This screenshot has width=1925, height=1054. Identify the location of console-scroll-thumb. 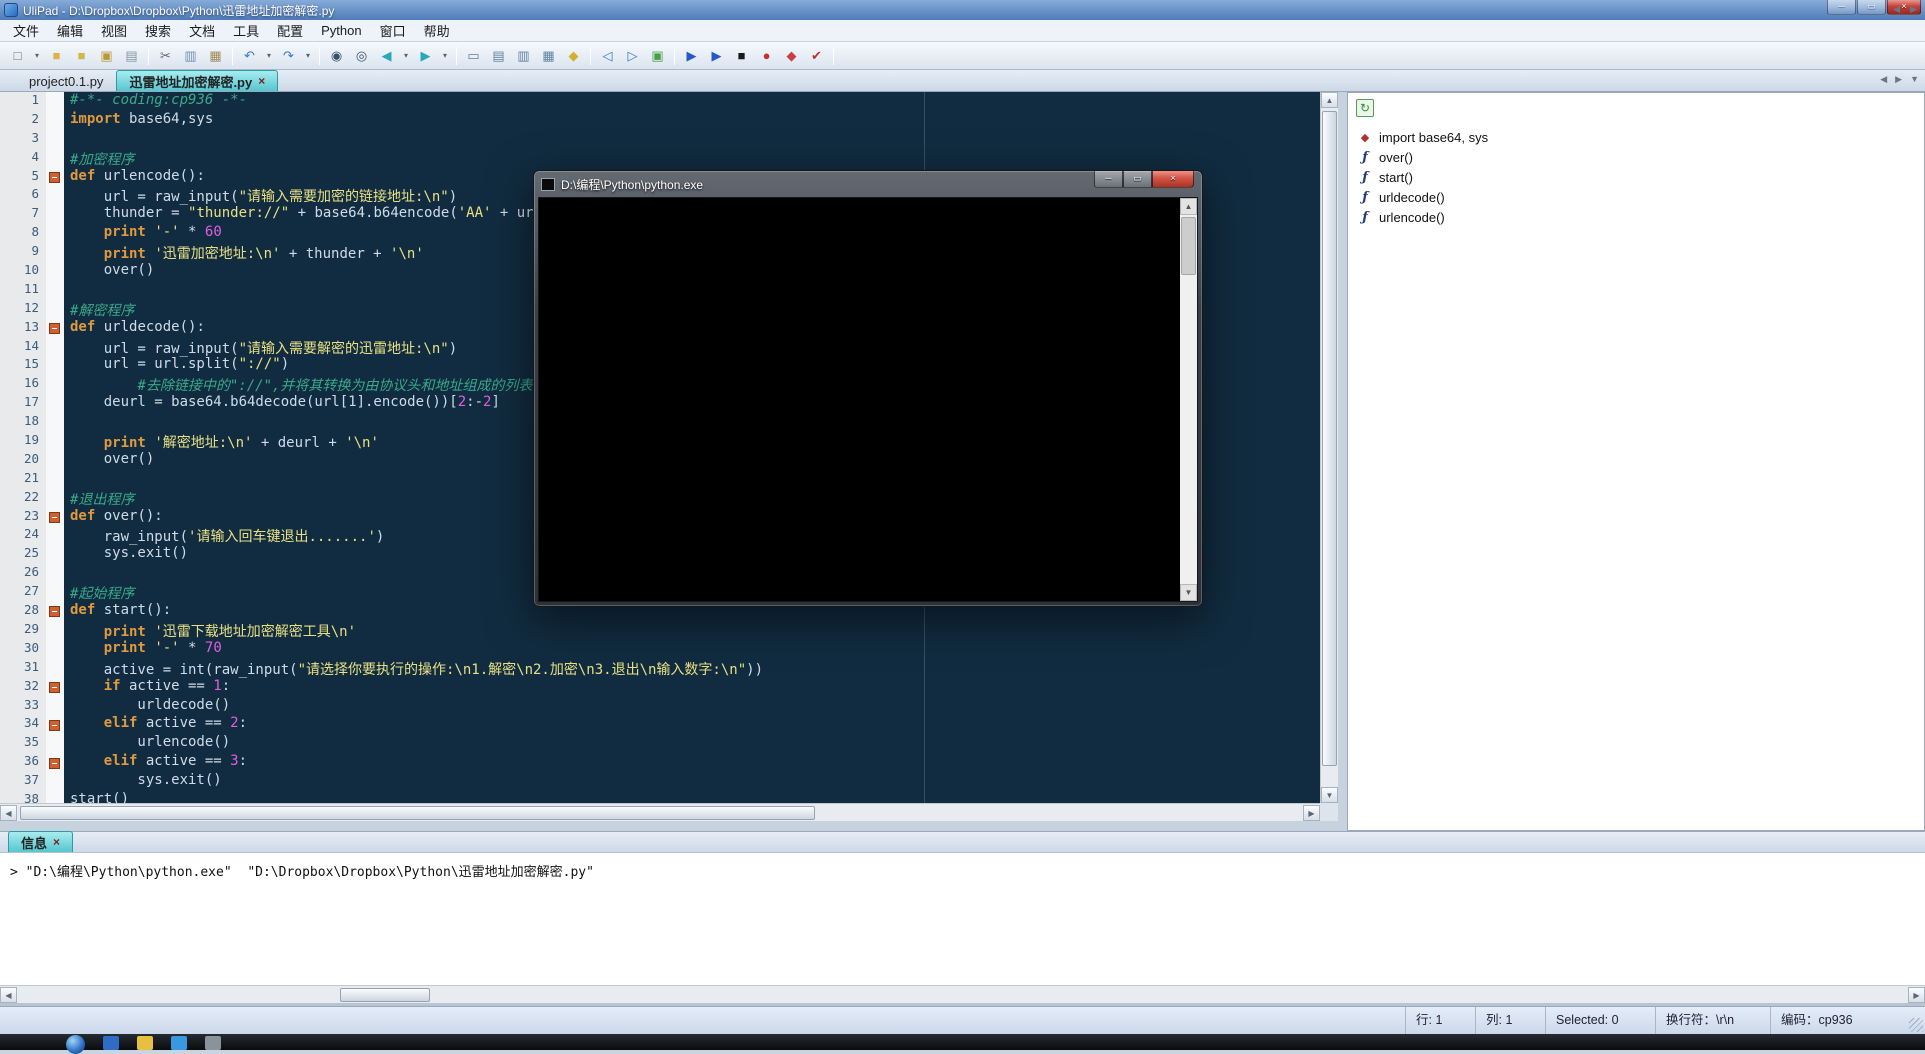
(1188, 246).